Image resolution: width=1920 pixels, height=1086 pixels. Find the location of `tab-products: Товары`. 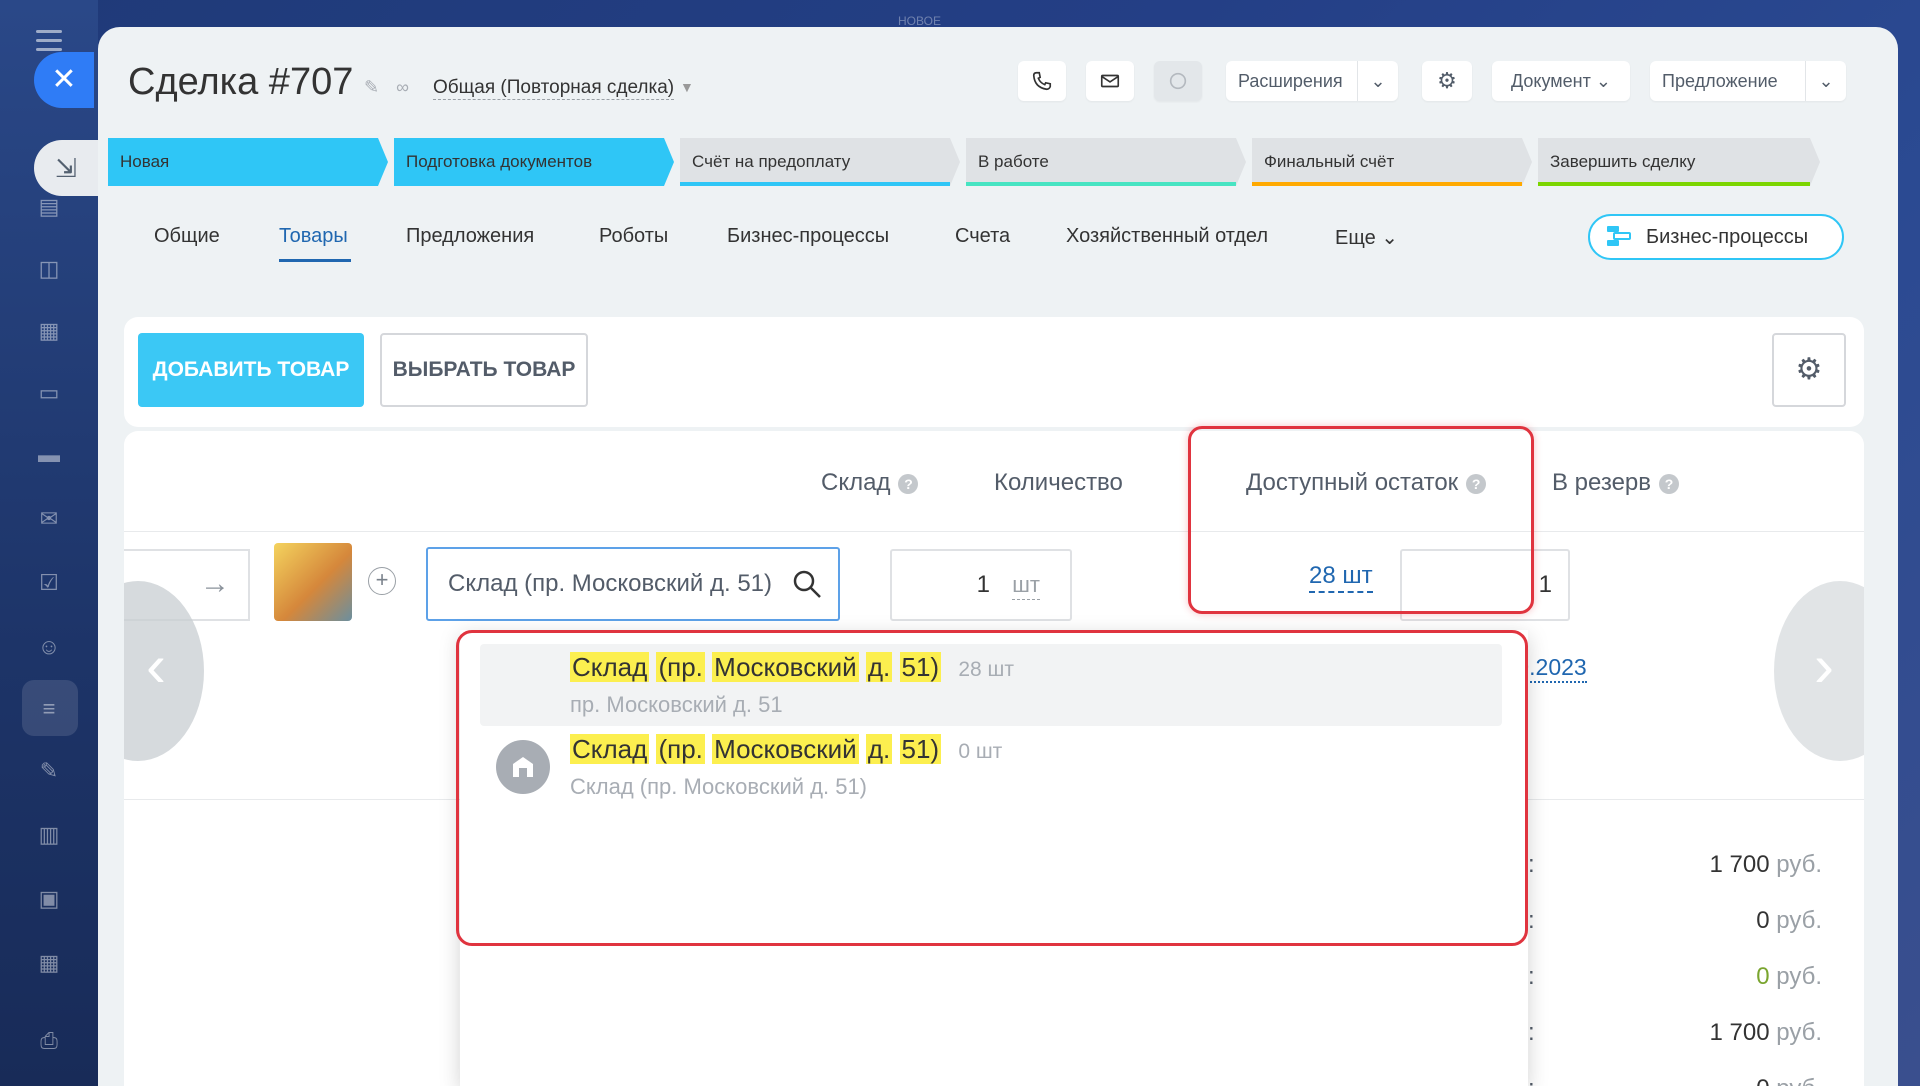

tab-products: Товары is located at coordinates (313, 236).